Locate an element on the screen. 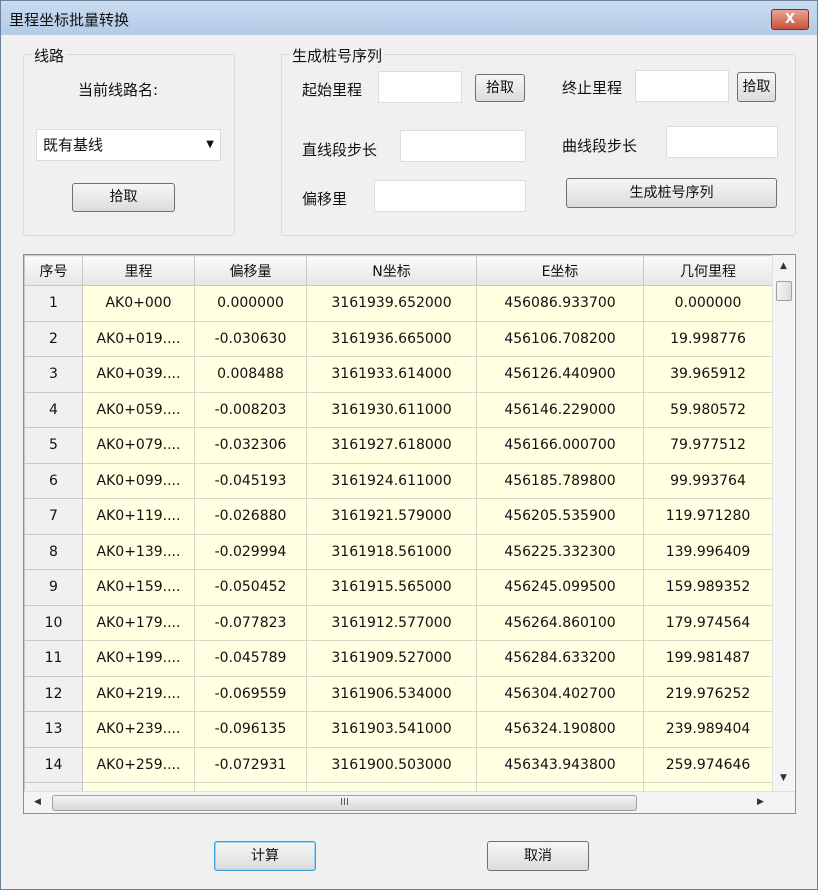 Image resolution: width=818 pixels, height=890 pixels. start-mileage-input is located at coordinates (420, 87).